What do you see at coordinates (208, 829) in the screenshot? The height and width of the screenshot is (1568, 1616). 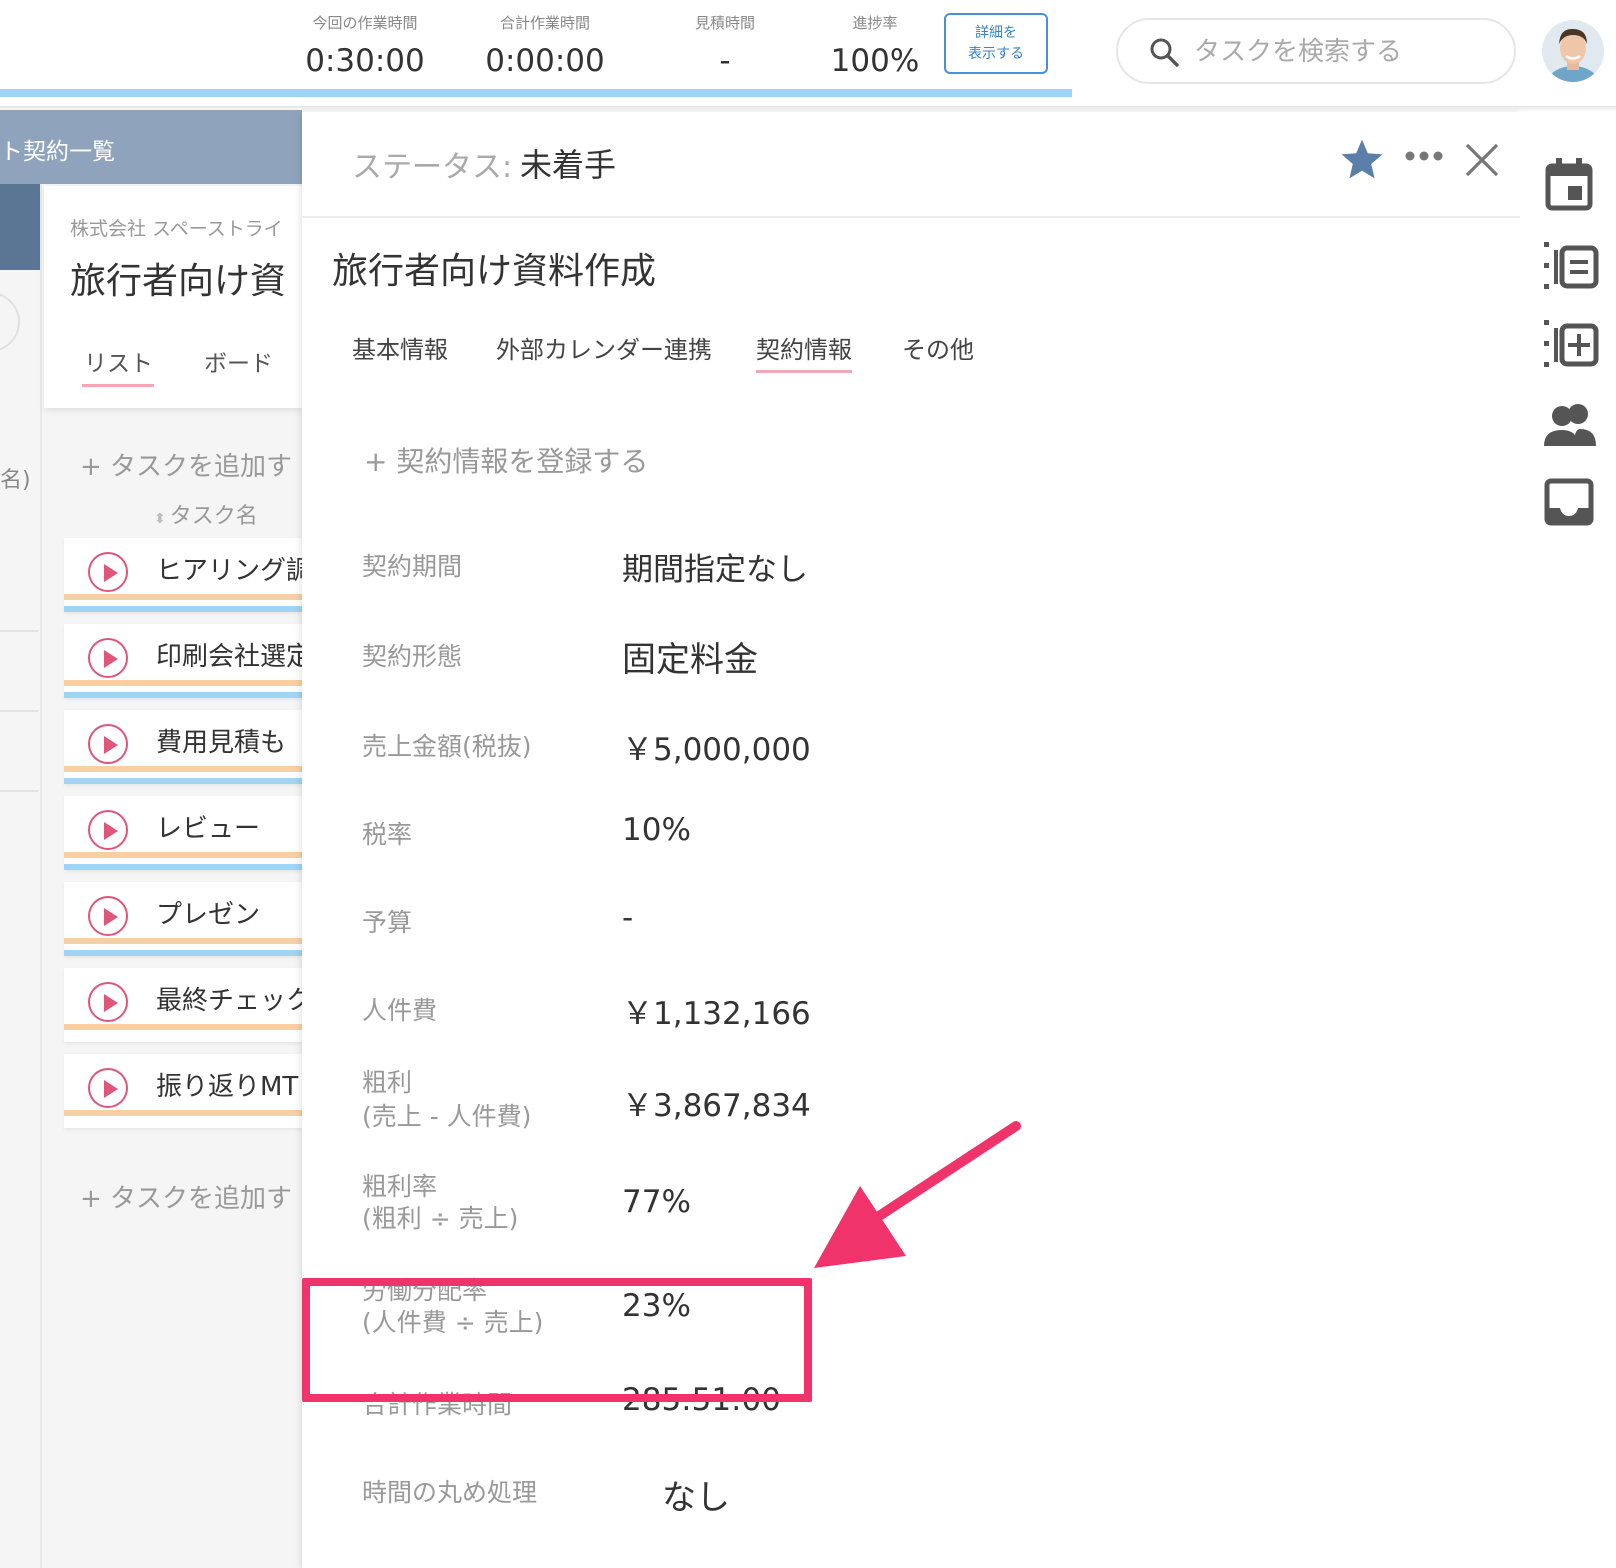 I see `task-name: レビュー` at bounding box center [208, 829].